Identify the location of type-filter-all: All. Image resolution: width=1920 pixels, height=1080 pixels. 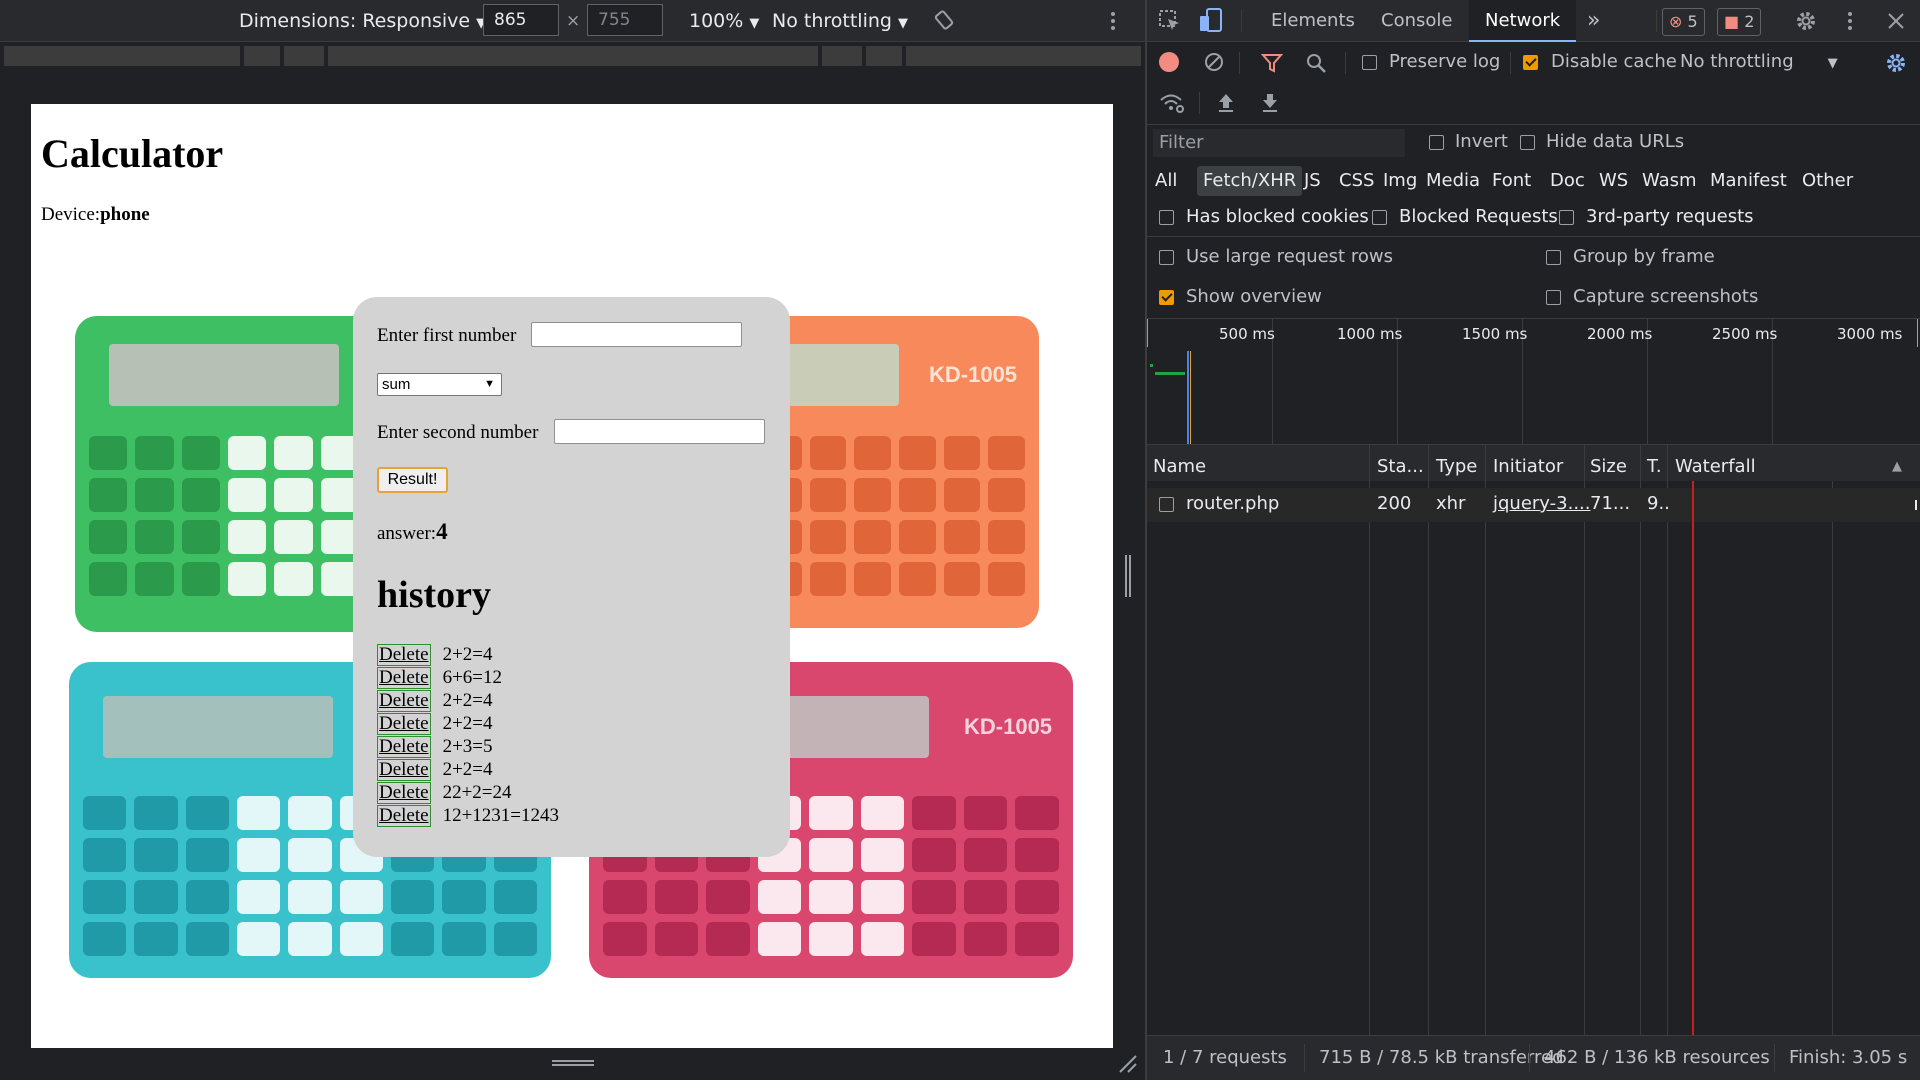
(1166, 181).